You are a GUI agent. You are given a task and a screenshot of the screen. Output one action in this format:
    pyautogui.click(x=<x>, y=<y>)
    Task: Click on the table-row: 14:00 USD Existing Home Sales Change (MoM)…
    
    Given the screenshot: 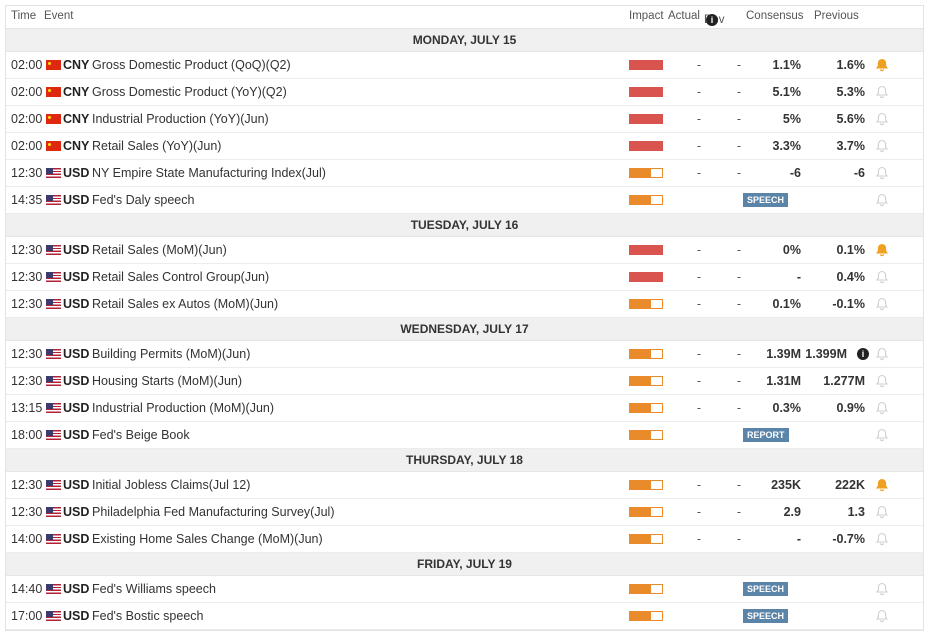 What is the action you would take?
    pyautogui.click(x=464, y=539)
    